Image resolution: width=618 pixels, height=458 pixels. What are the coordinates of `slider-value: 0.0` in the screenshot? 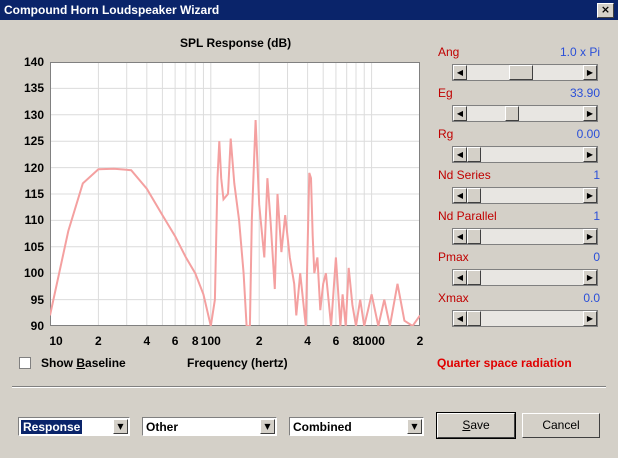 It's located at (591, 298).